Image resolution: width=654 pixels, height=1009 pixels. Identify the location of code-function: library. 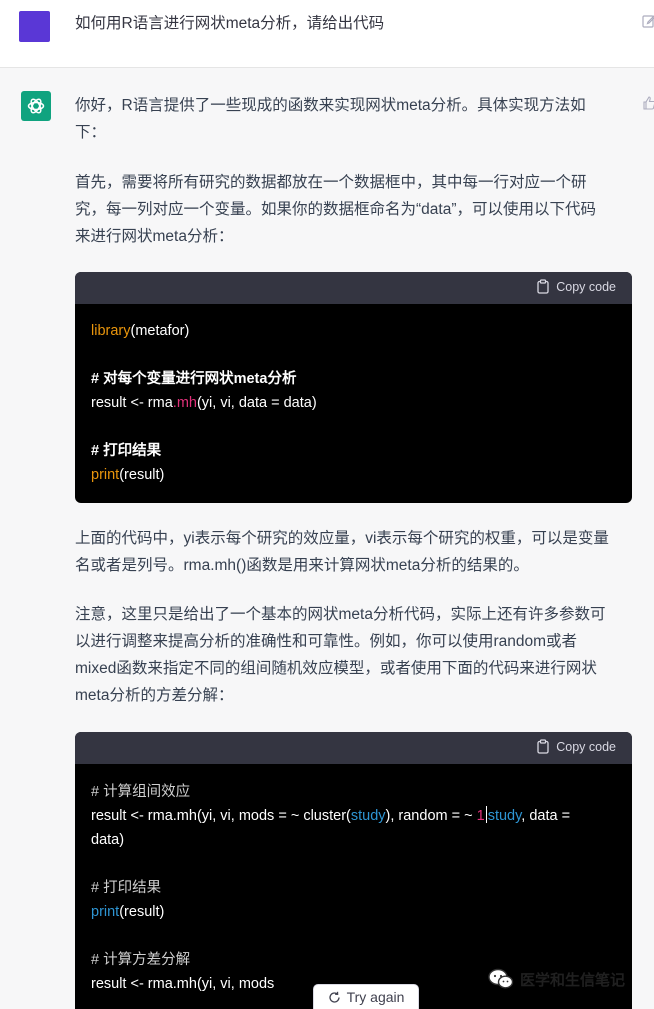
(111, 331).